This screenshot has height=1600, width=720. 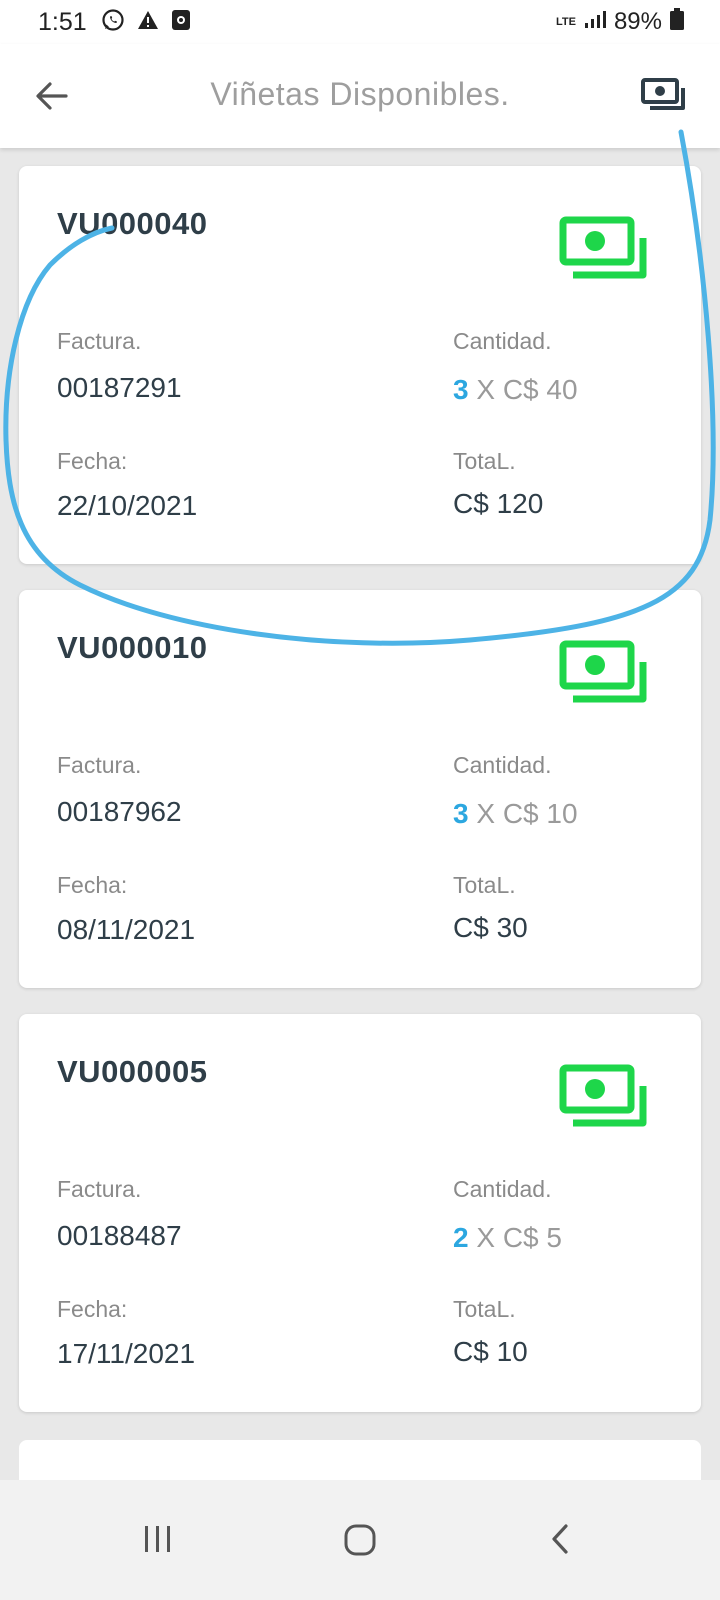 What do you see at coordinates (119, 387) in the screenshot?
I see `factura-value: 00187291` at bounding box center [119, 387].